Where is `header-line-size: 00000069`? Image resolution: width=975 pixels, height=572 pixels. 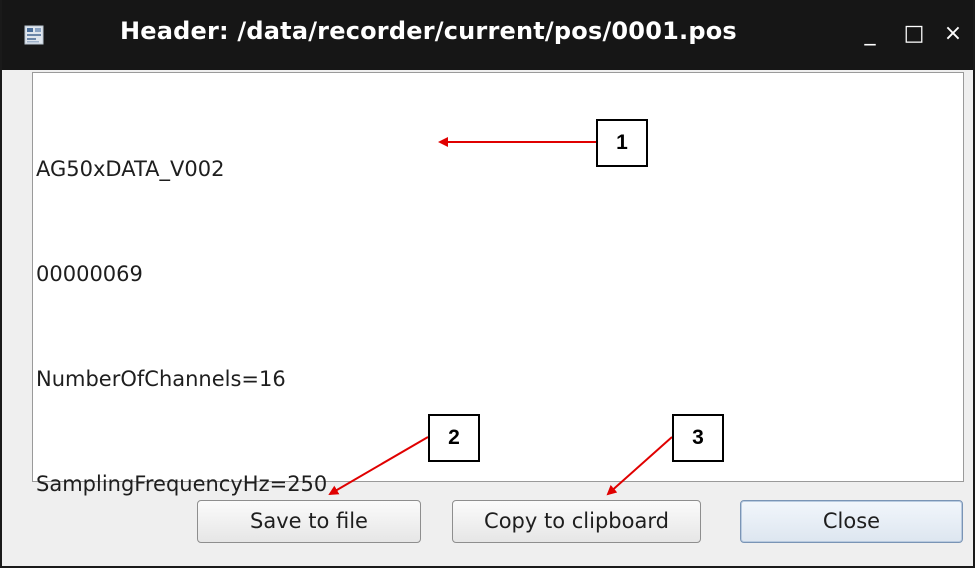 header-line-size: 00000069 is located at coordinates (89, 274).